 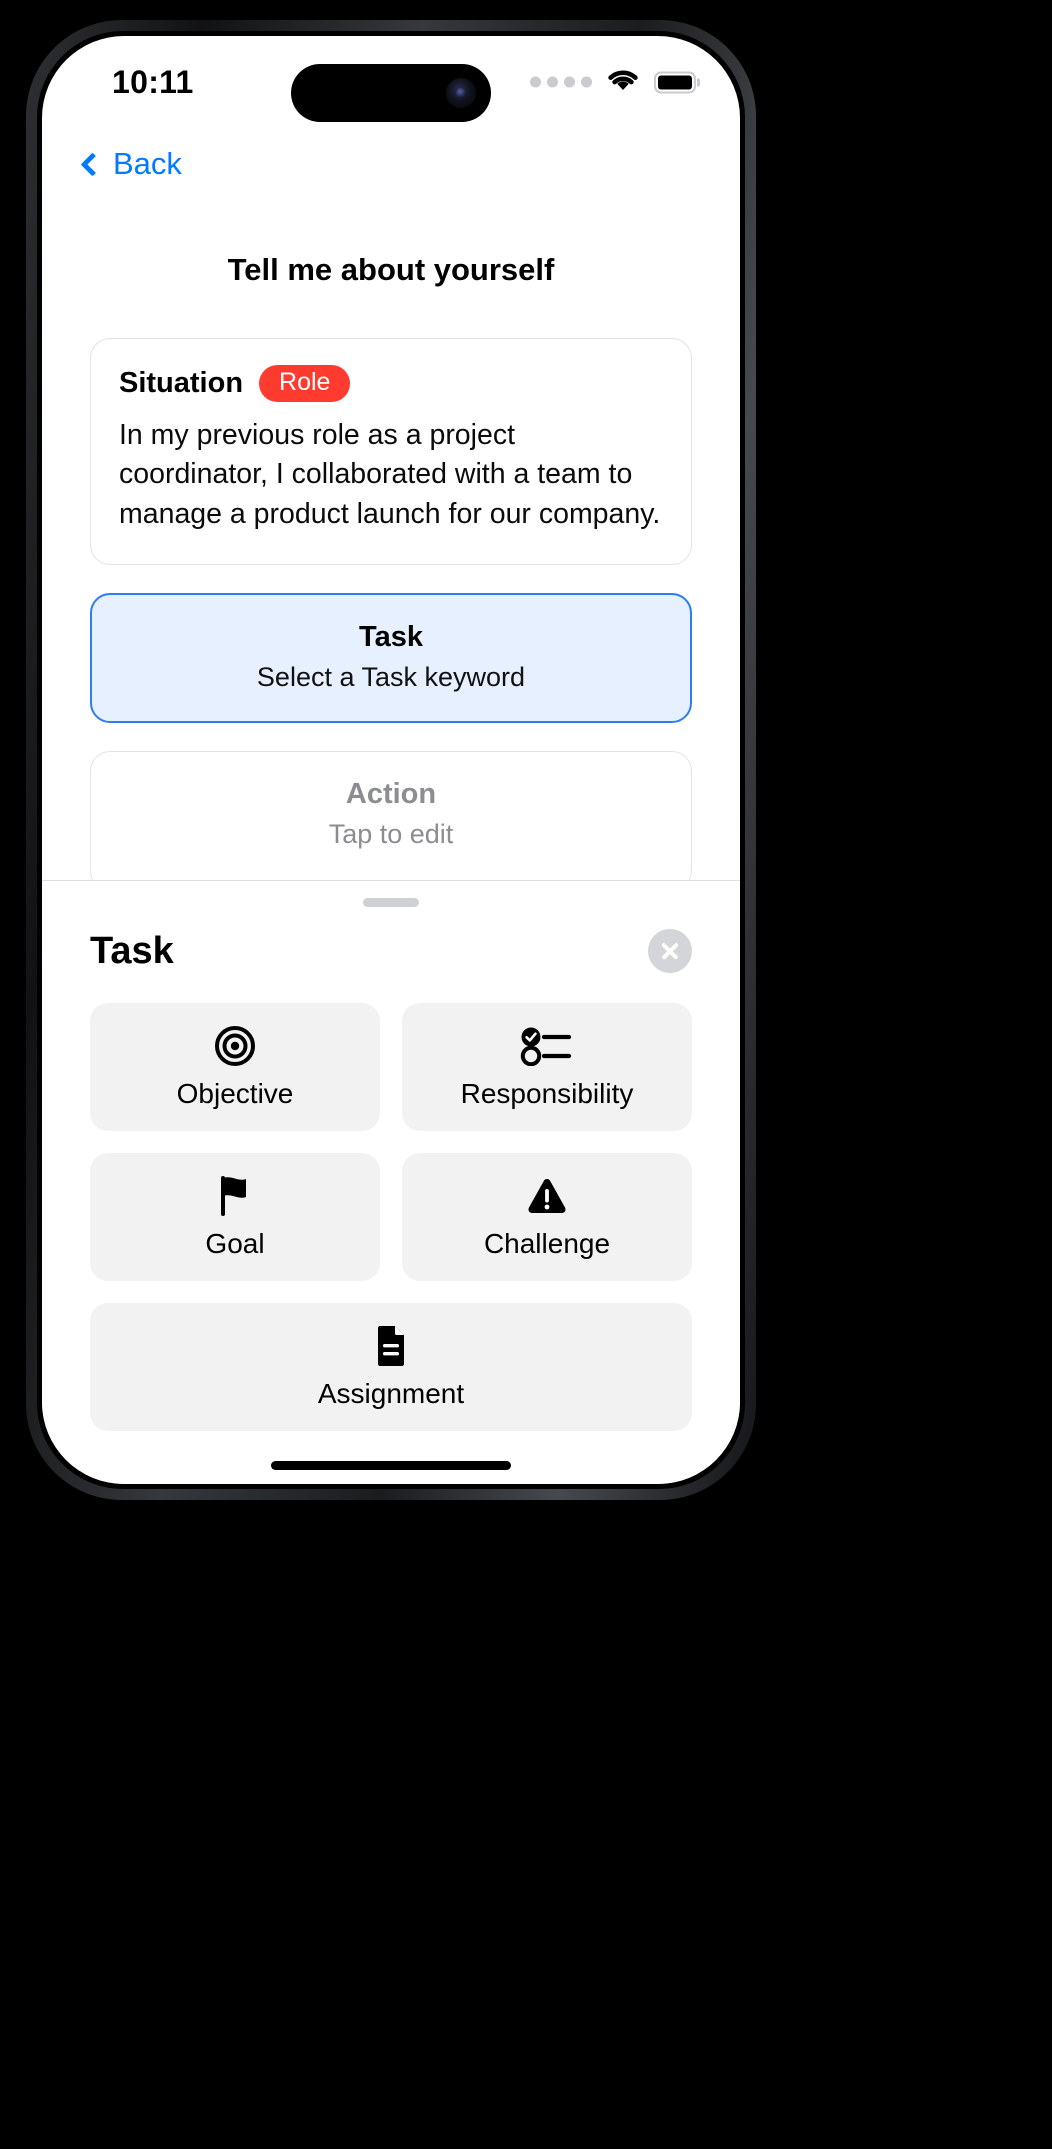 I want to click on card-situation-header: Situation Role, so click(x=391, y=383).